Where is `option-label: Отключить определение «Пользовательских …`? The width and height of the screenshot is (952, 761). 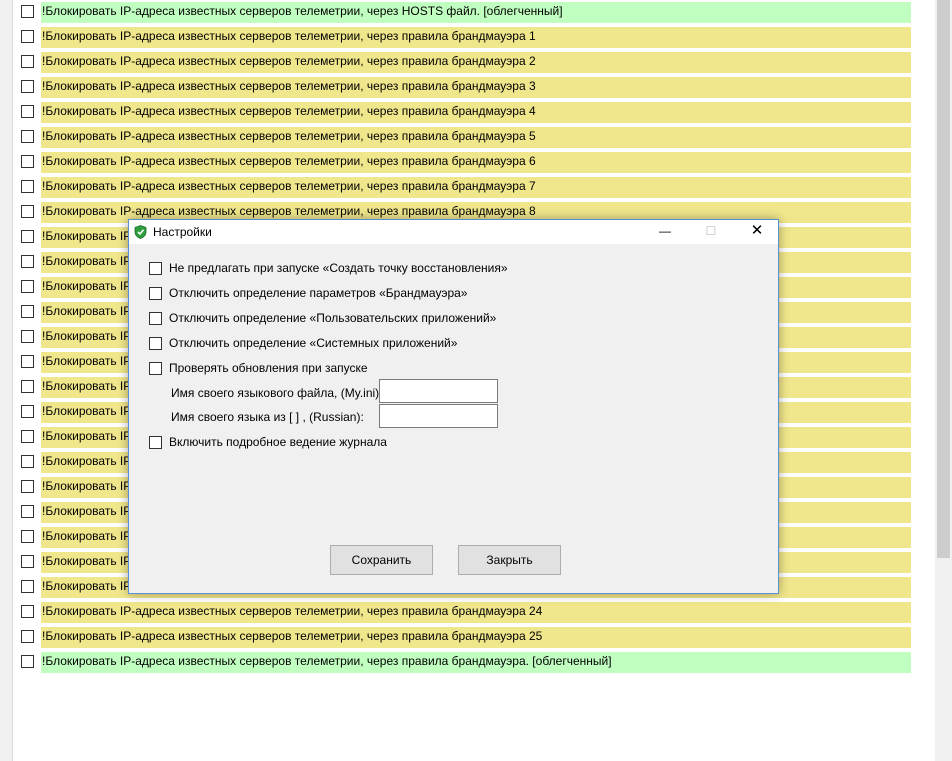 option-label: Отключить определение «Пользовательских … is located at coordinates (333, 318).